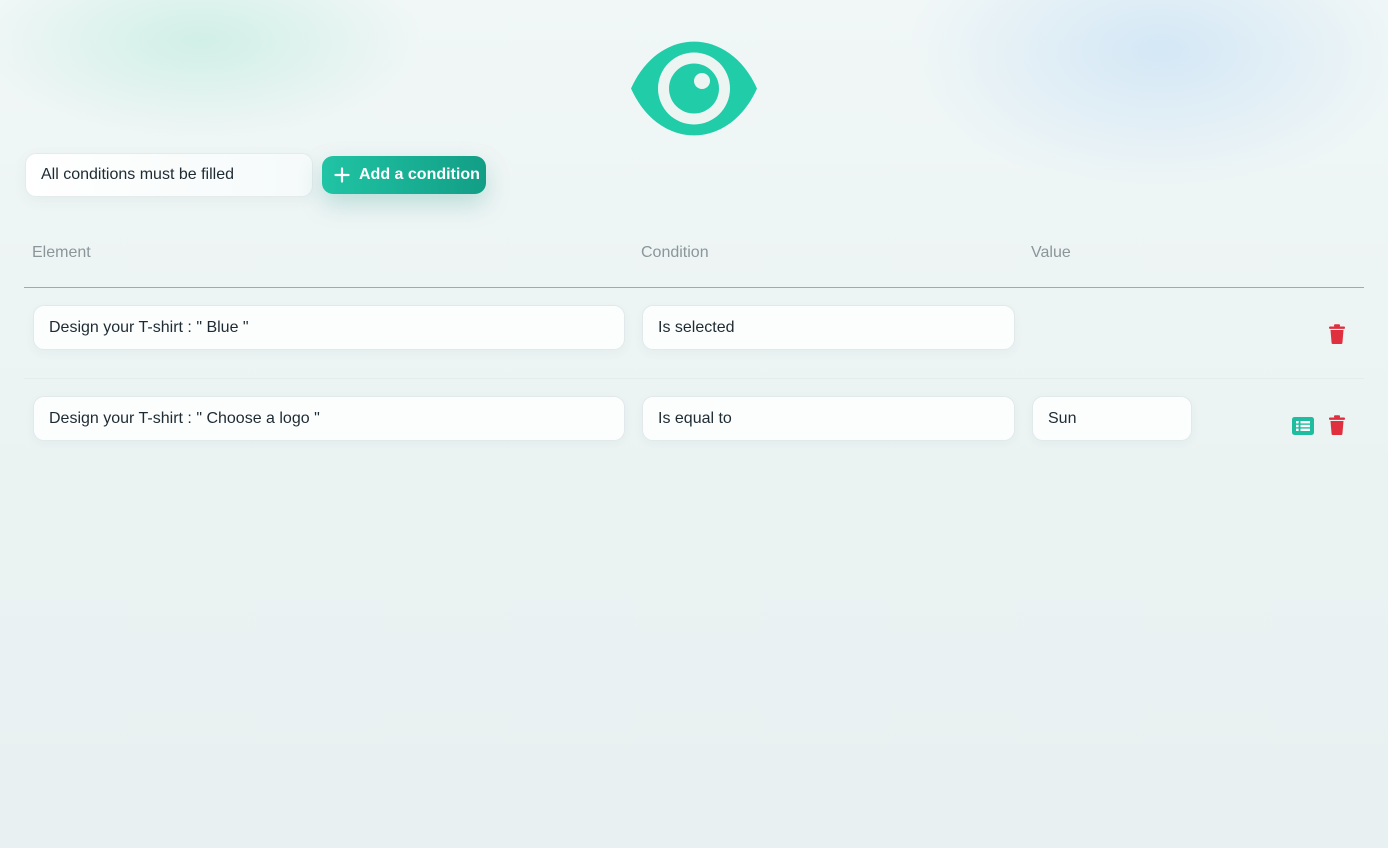  What do you see at coordinates (694, 287) in the screenshot?
I see `header-divider` at bounding box center [694, 287].